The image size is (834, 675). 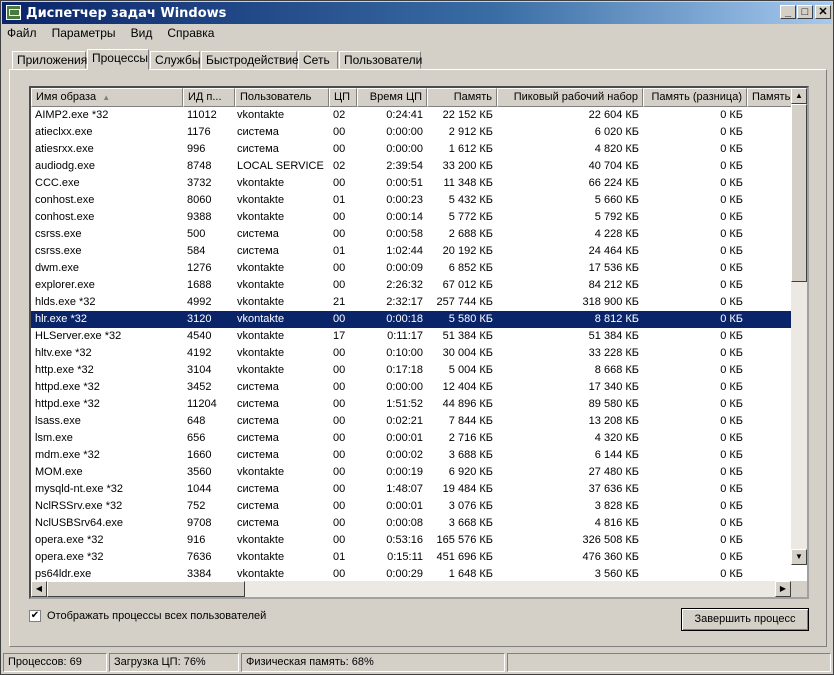 I want to click on cell-memory: 5 772 КБ, so click(x=470, y=217).